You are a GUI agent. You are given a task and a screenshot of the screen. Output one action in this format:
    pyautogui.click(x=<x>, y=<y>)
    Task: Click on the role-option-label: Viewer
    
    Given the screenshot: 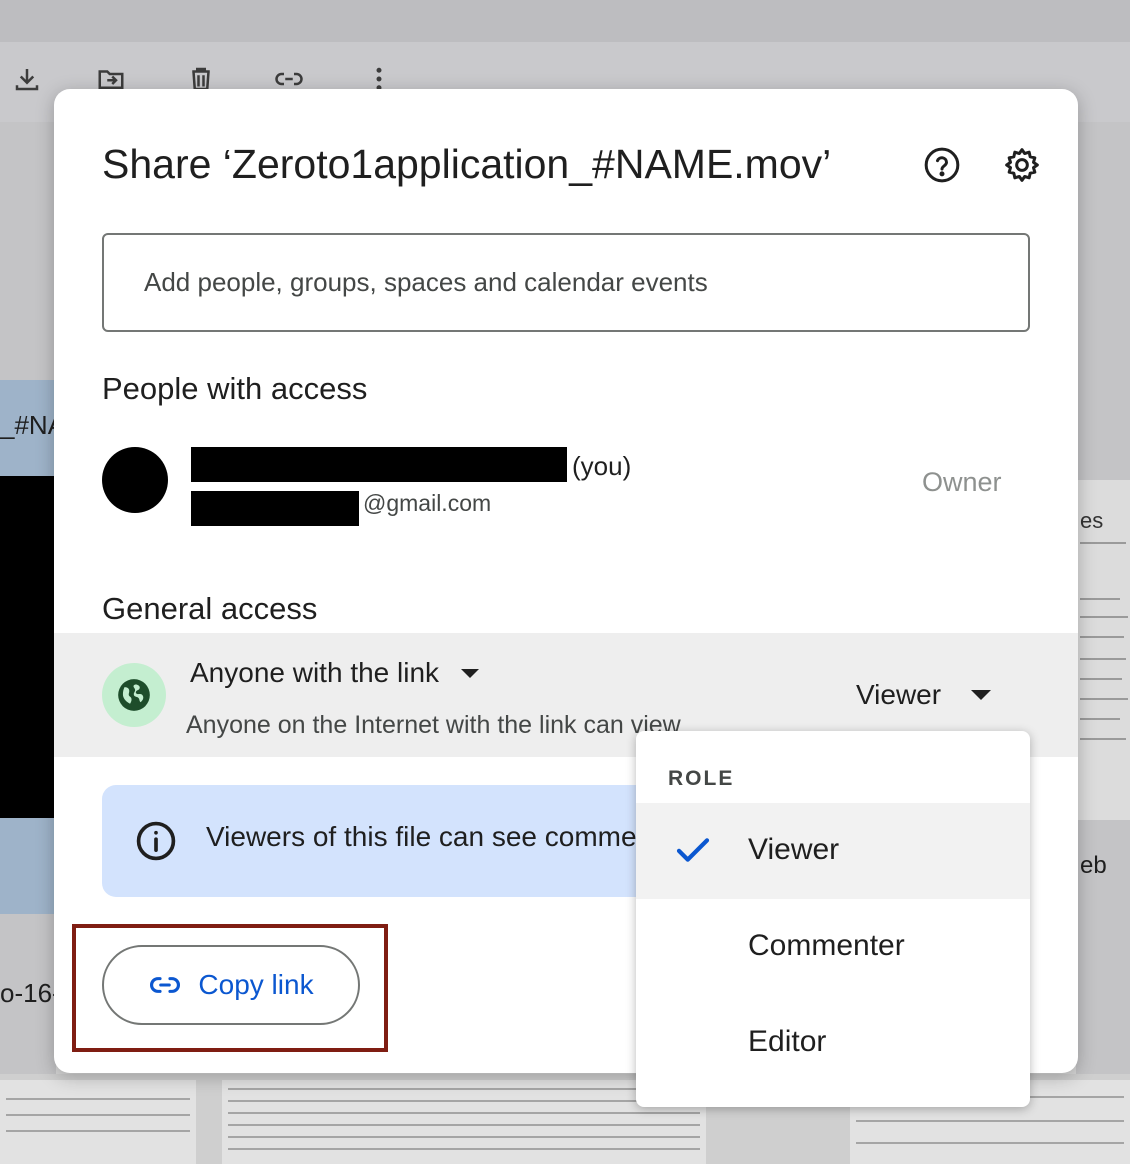 What is the action you would take?
    pyautogui.click(x=794, y=849)
    